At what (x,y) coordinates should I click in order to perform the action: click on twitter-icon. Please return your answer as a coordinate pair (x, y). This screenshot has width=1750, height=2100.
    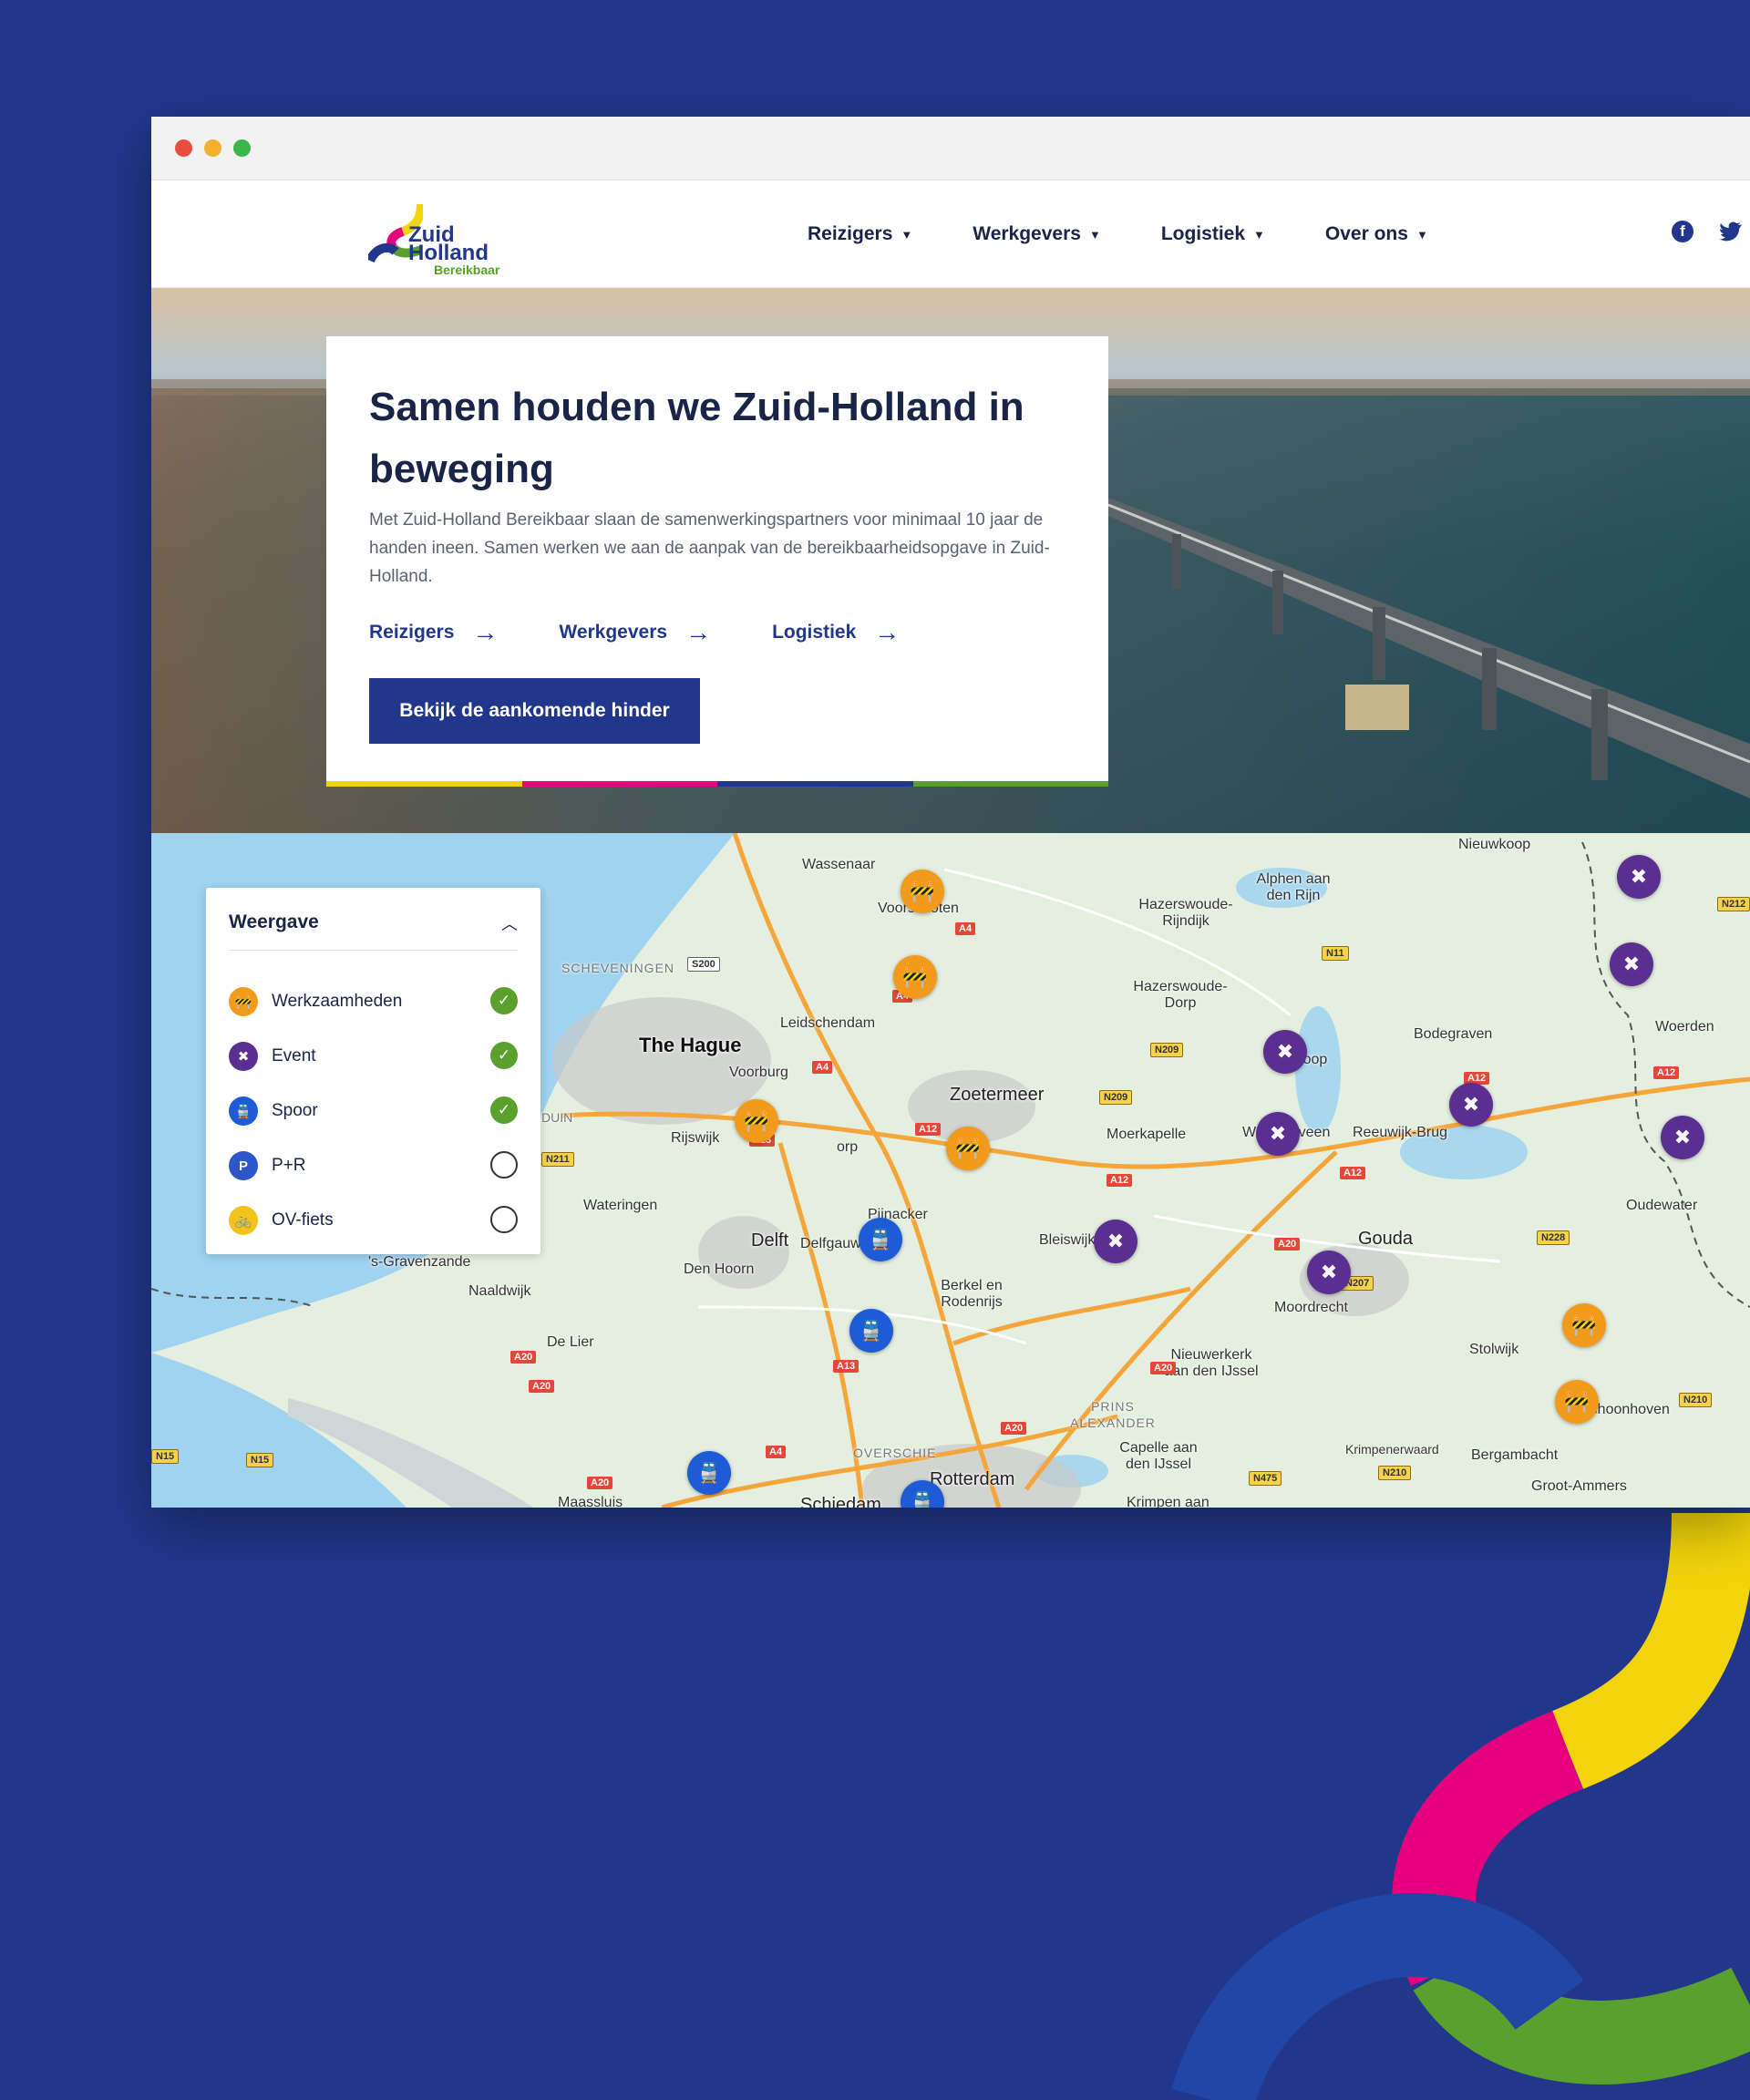
    Looking at the image, I should click on (1731, 232).